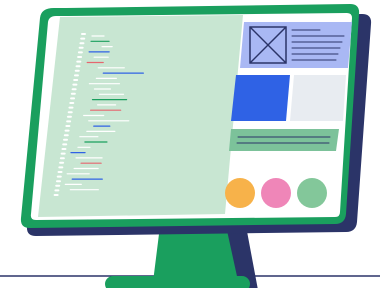 Image resolution: width=380 pixels, height=288 pixels. I want to click on green-dot, so click(312, 193).